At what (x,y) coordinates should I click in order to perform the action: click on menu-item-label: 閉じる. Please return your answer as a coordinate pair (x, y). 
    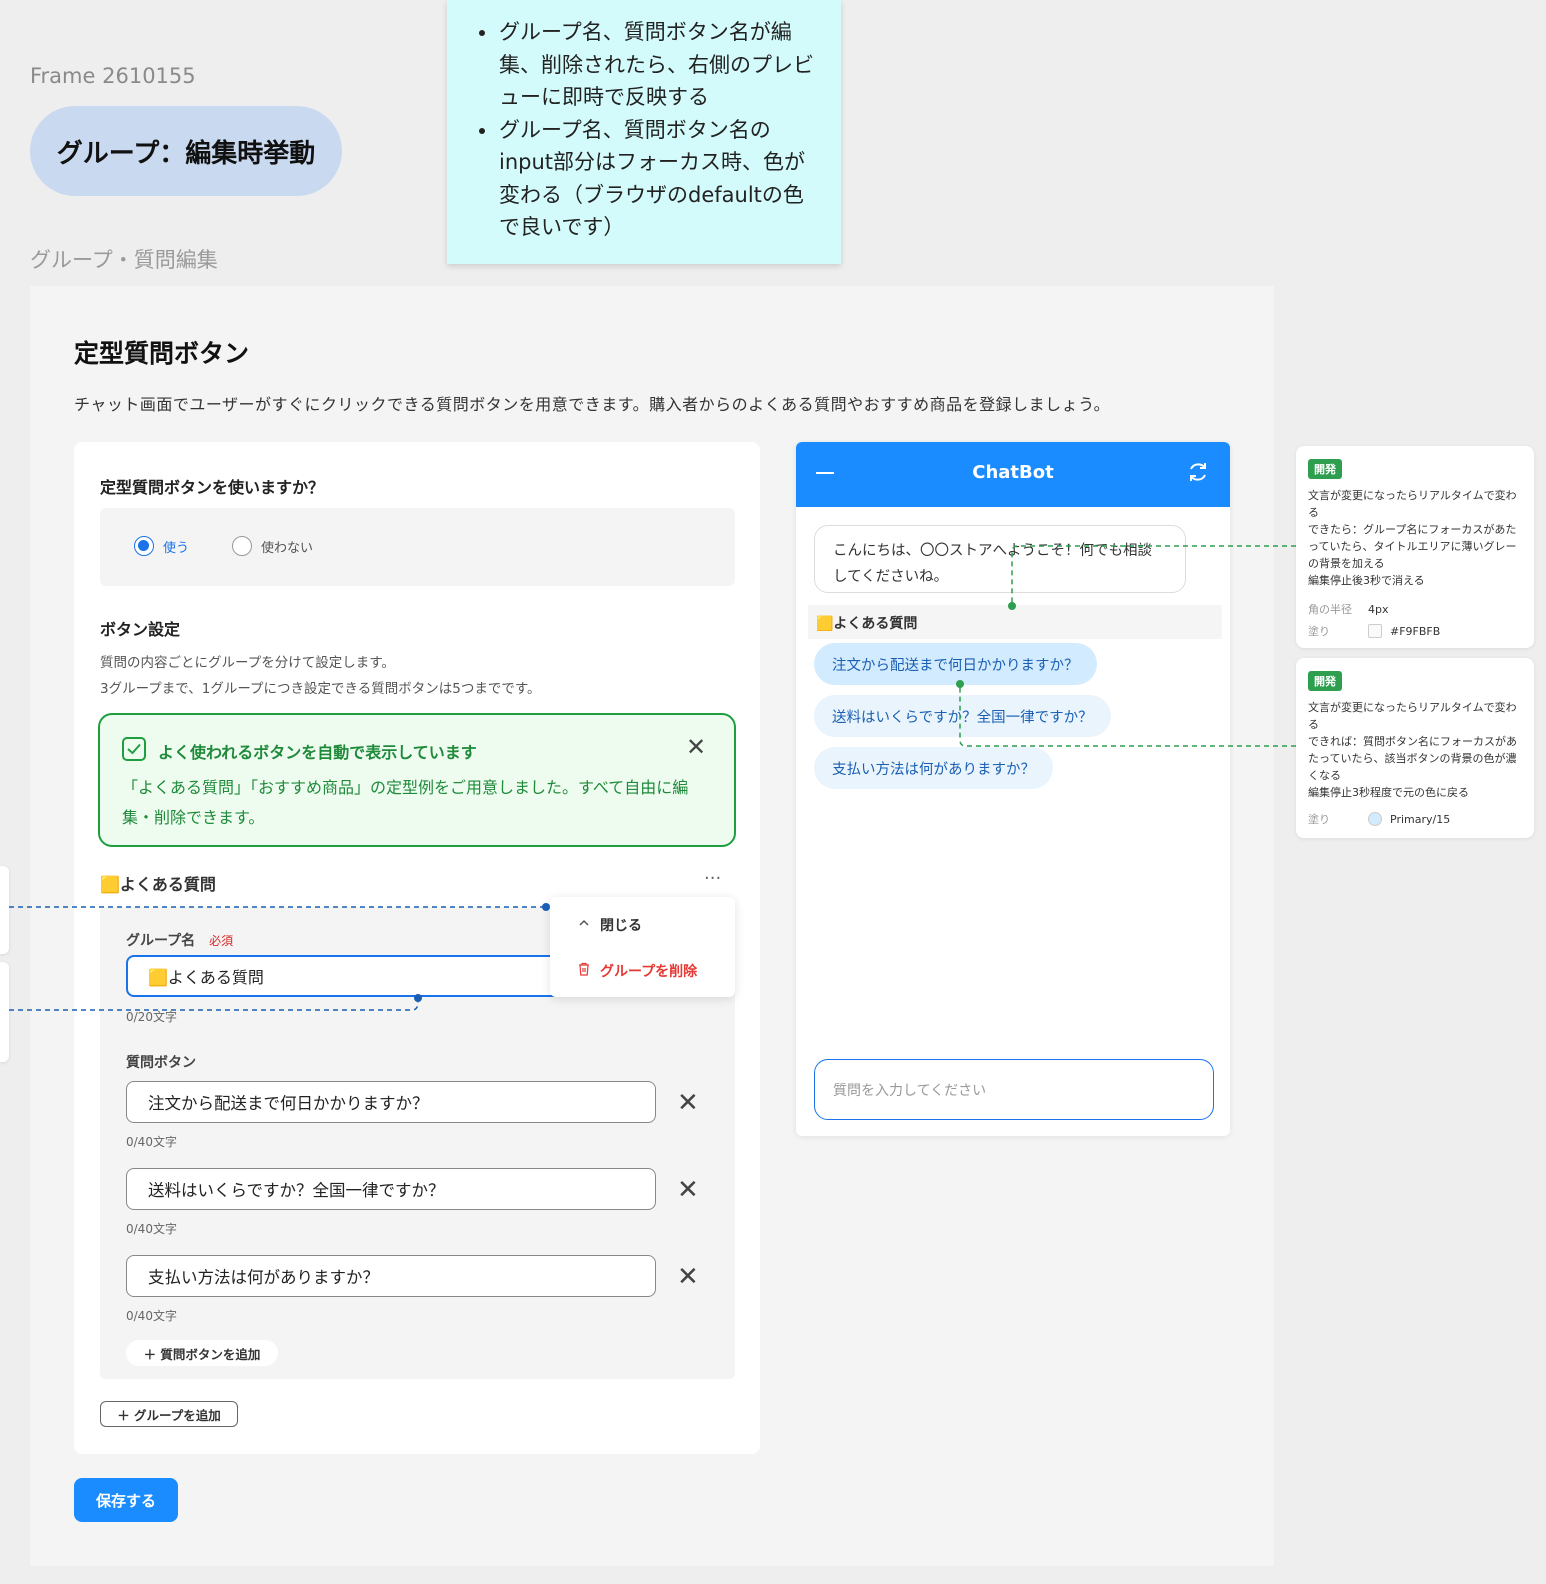
    Looking at the image, I should click on (621, 926).